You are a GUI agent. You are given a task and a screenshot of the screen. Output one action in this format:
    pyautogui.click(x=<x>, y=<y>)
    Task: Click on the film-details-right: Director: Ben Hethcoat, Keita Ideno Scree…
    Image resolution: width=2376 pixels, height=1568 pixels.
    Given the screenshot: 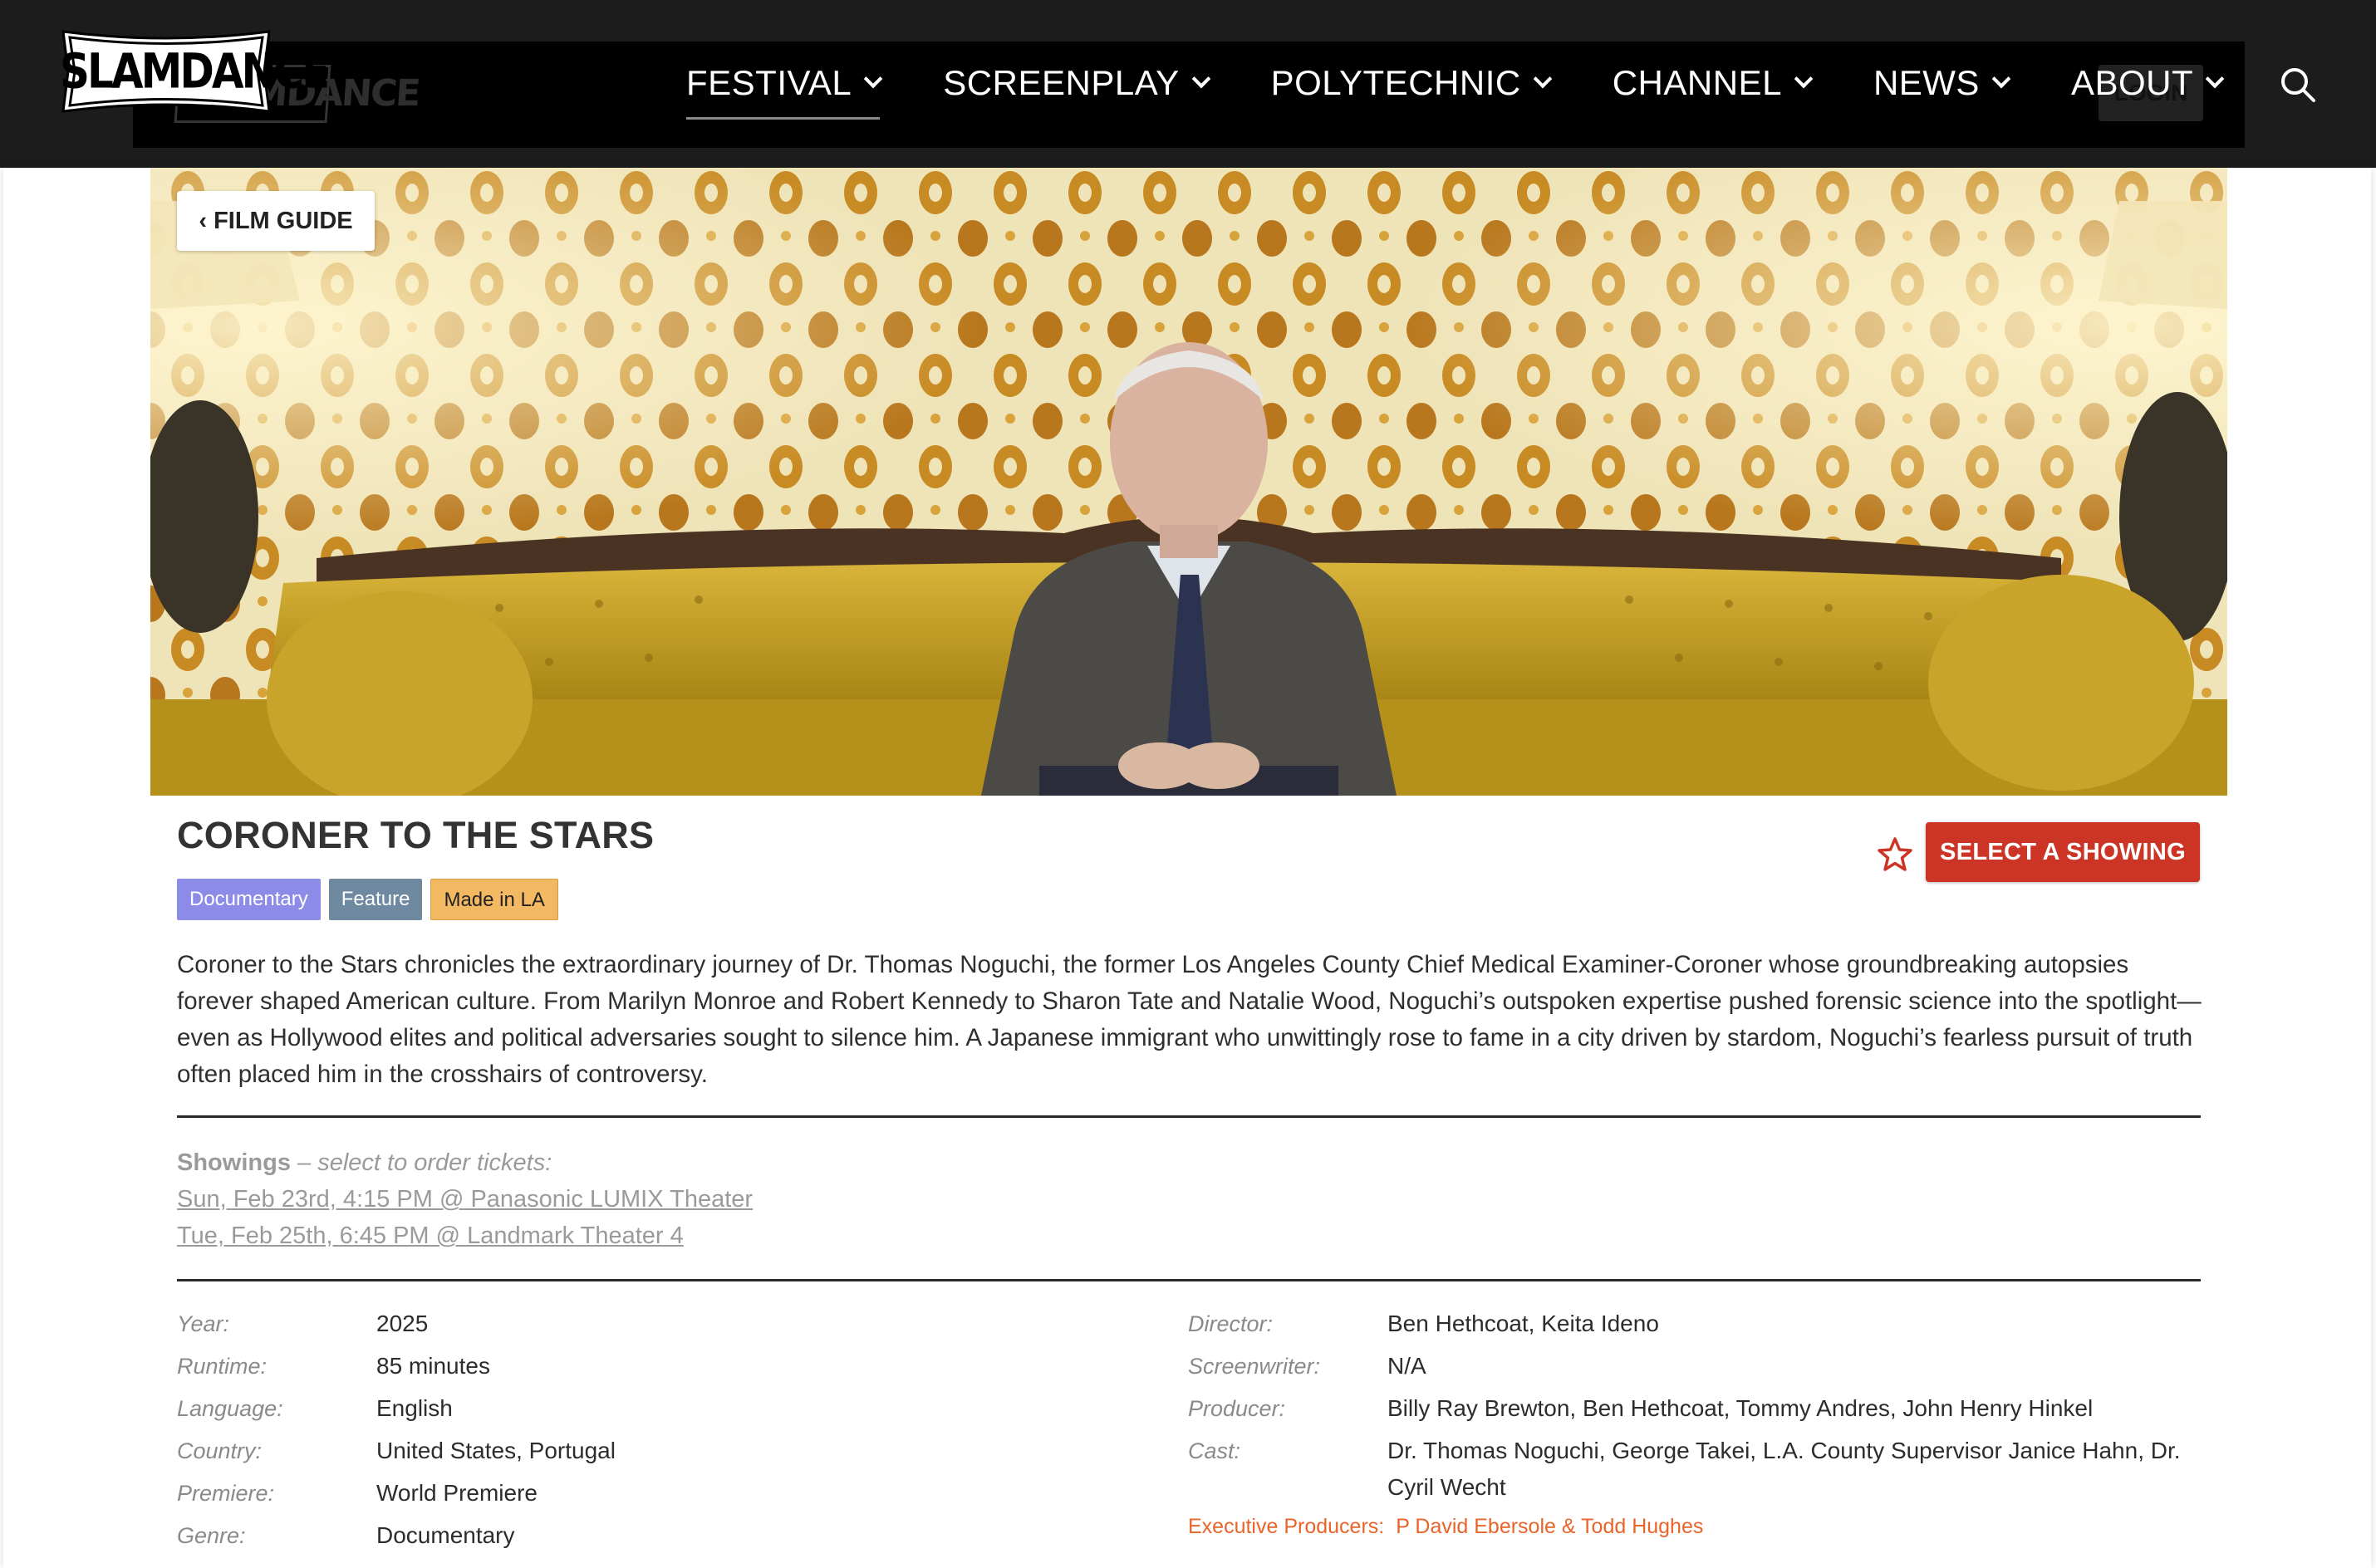 What is the action you would take?
    pyautogui.click(x=1699, y=1425)
    